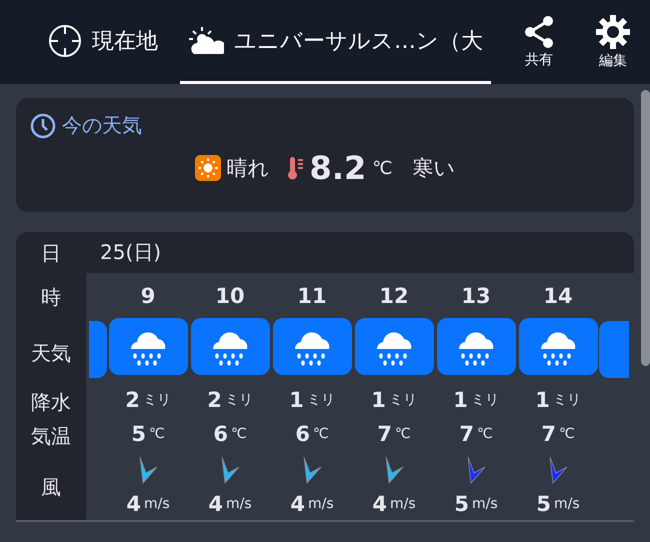 Image resolution: width=650 pixels, height=542 pixels. Describe the element at coordinates (148, 434) in the screenshot. I see `temp-value: 5℃` at that location.